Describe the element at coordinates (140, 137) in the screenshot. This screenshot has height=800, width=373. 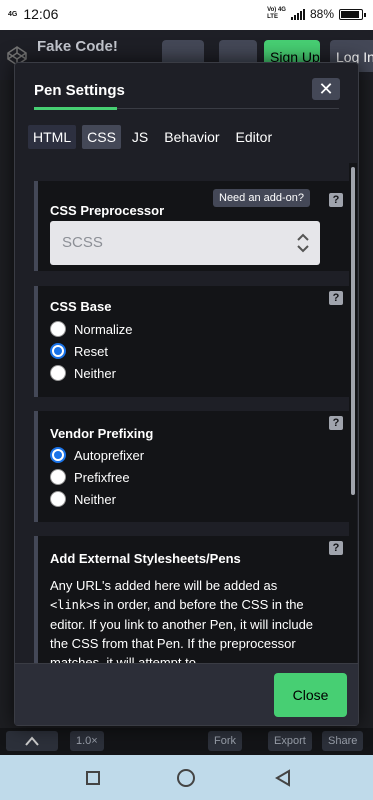
I see `tab-js: JS` at that location.